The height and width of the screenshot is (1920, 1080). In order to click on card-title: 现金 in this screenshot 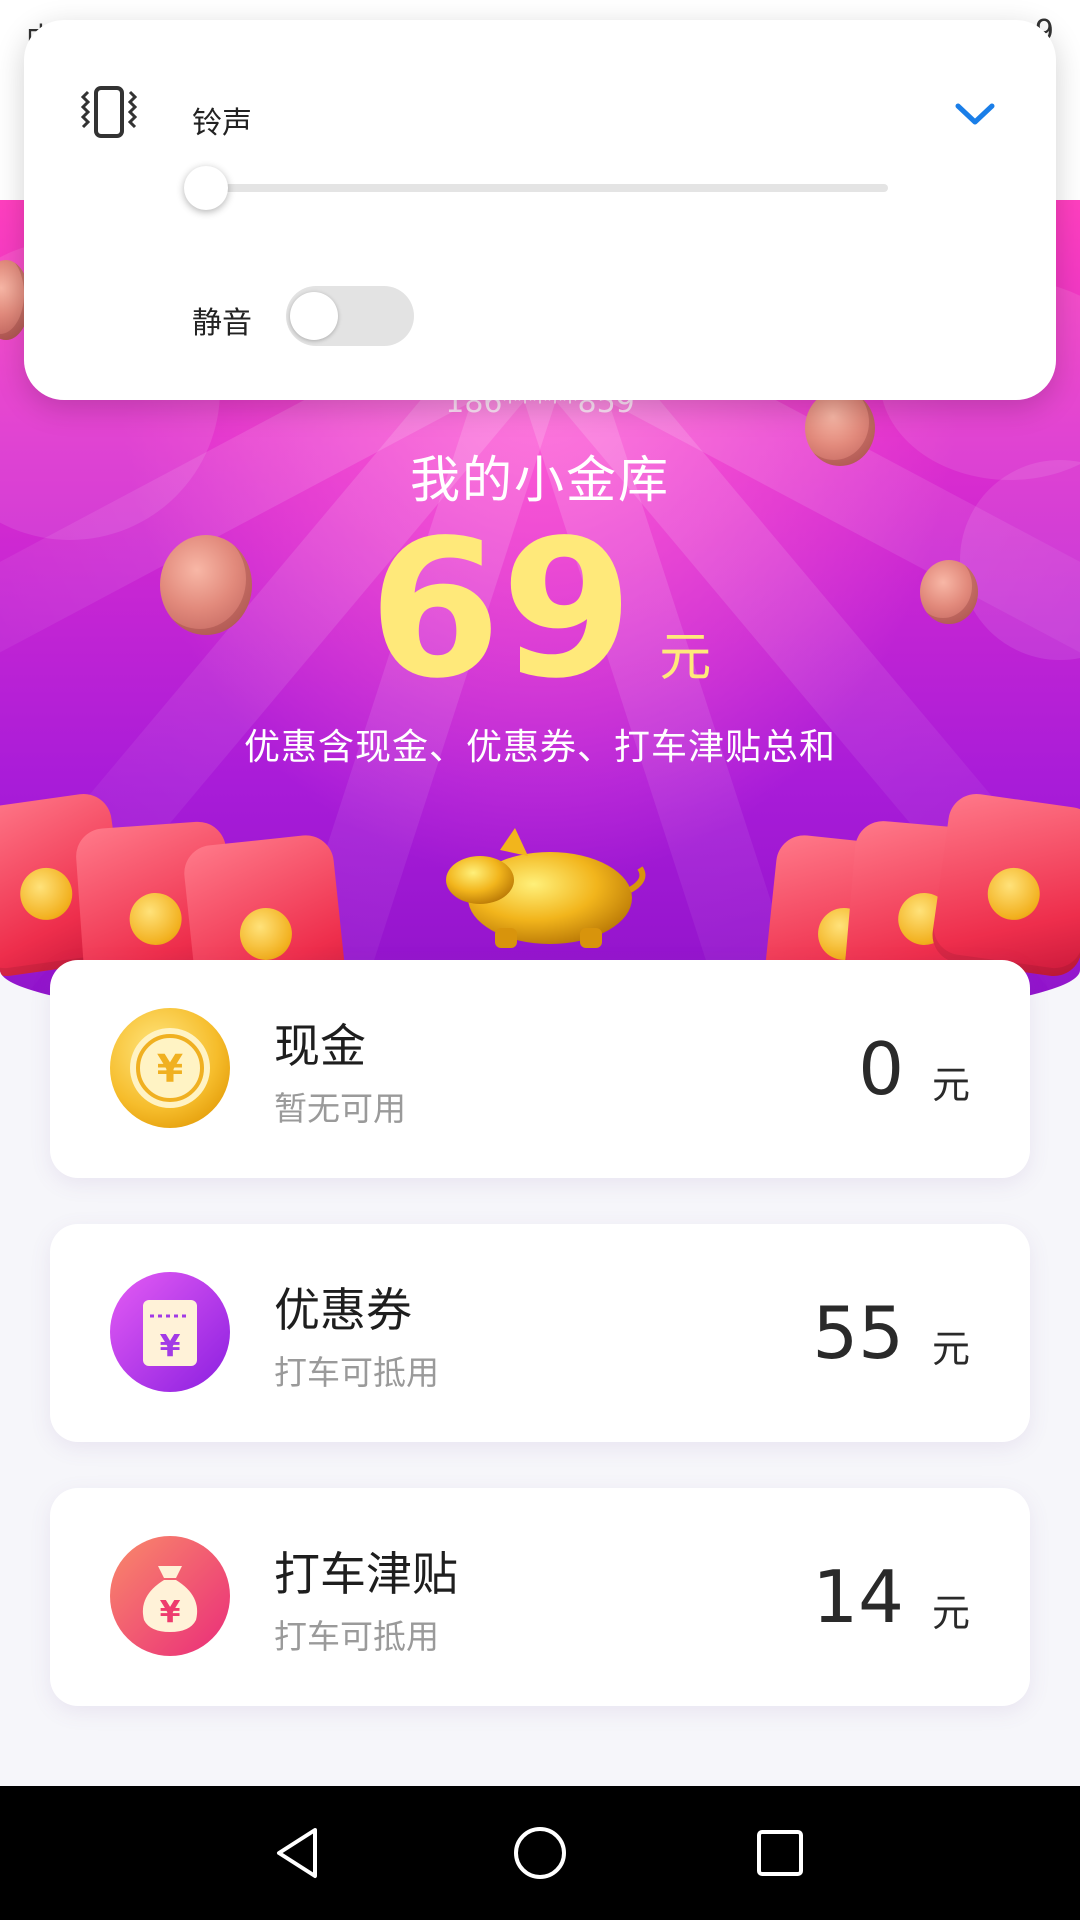, I will do `click(320, 1046)`.